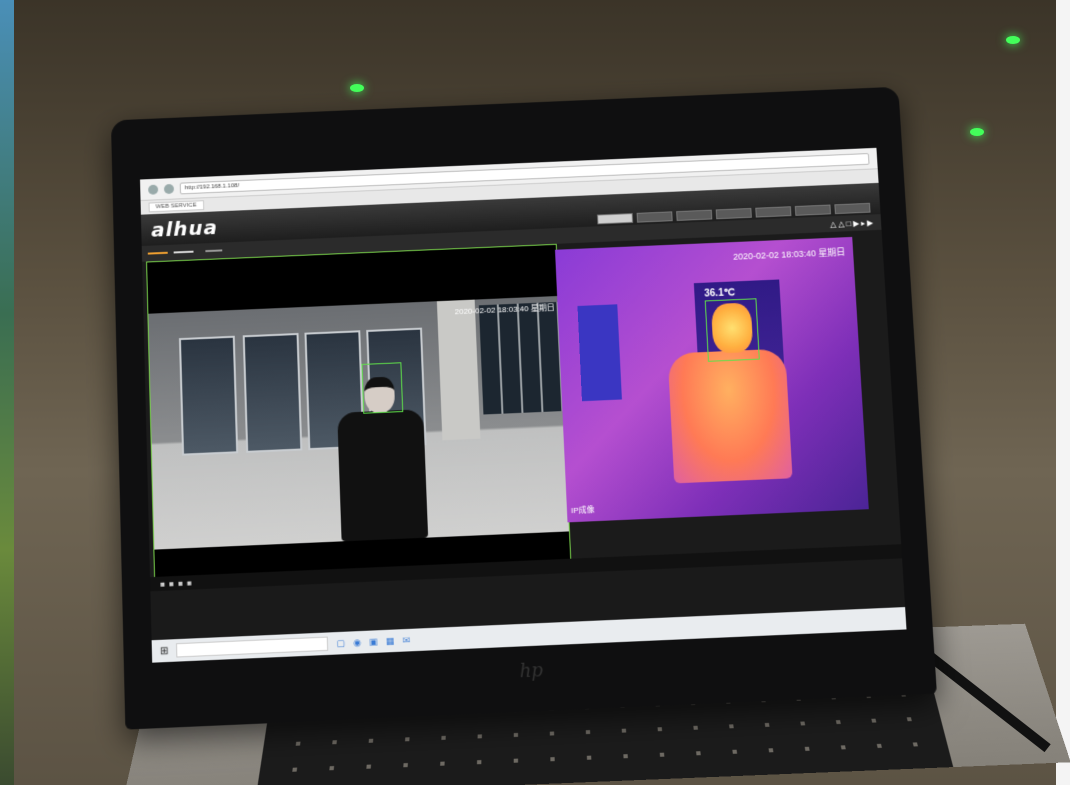  What do you see at coordinates (340, 643) in the screenshot?
I see `task-view-icon: ▢` at bounding box center [340, 643].